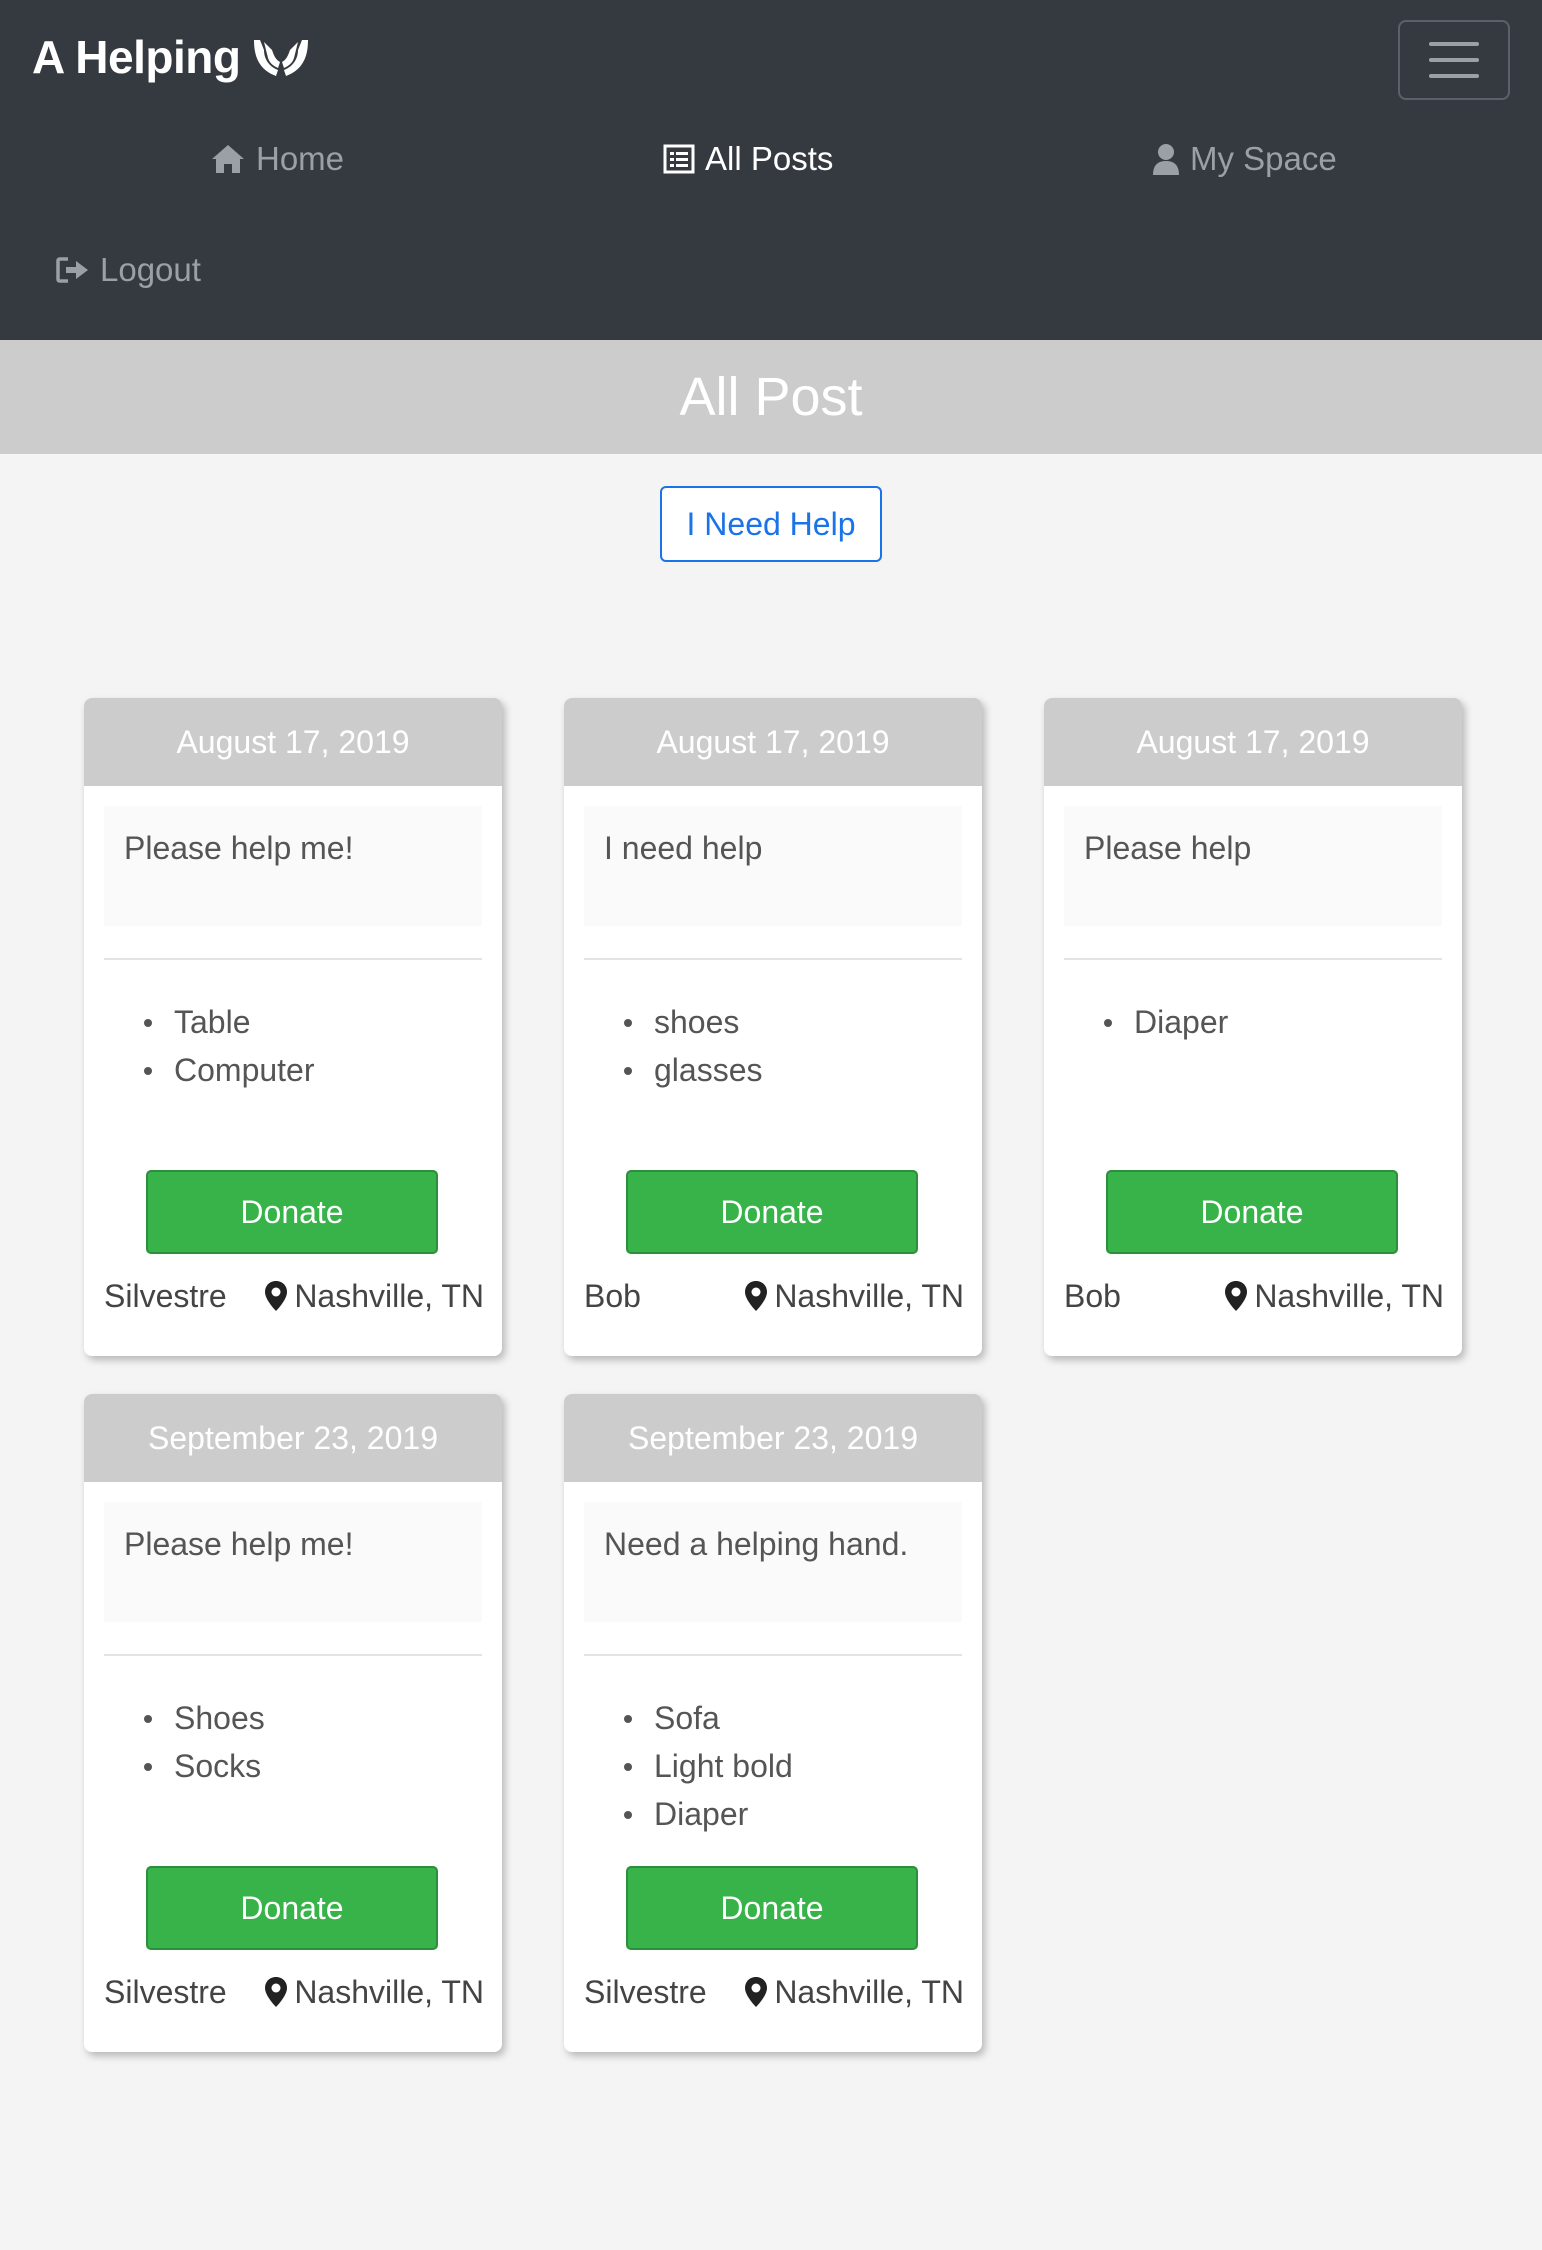 The image size is (1542, 2250). What do you see at coordinates (773, 1562) in the screenshot?
I see `post-message: Need a helping hand.` at bounding box center [773, 1562].